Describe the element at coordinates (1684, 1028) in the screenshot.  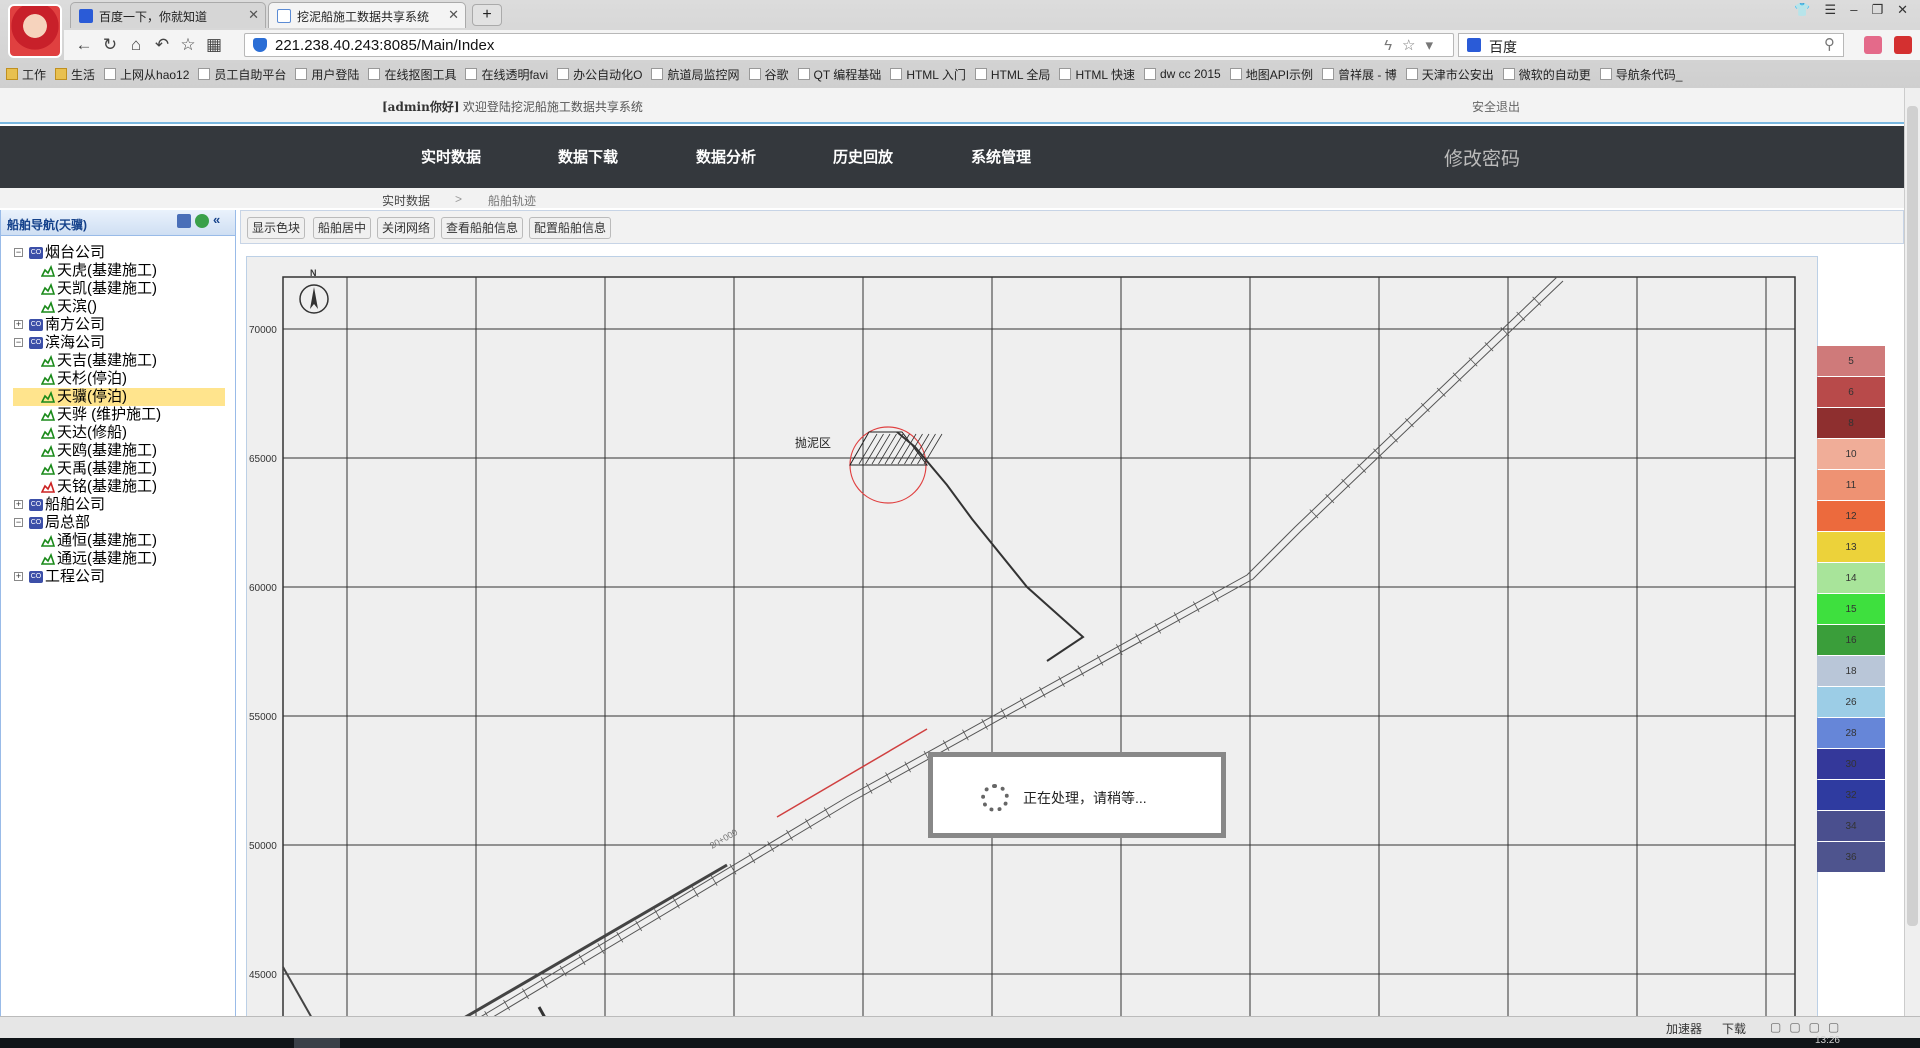
I see `accelerator-label: 加速器` at that location.